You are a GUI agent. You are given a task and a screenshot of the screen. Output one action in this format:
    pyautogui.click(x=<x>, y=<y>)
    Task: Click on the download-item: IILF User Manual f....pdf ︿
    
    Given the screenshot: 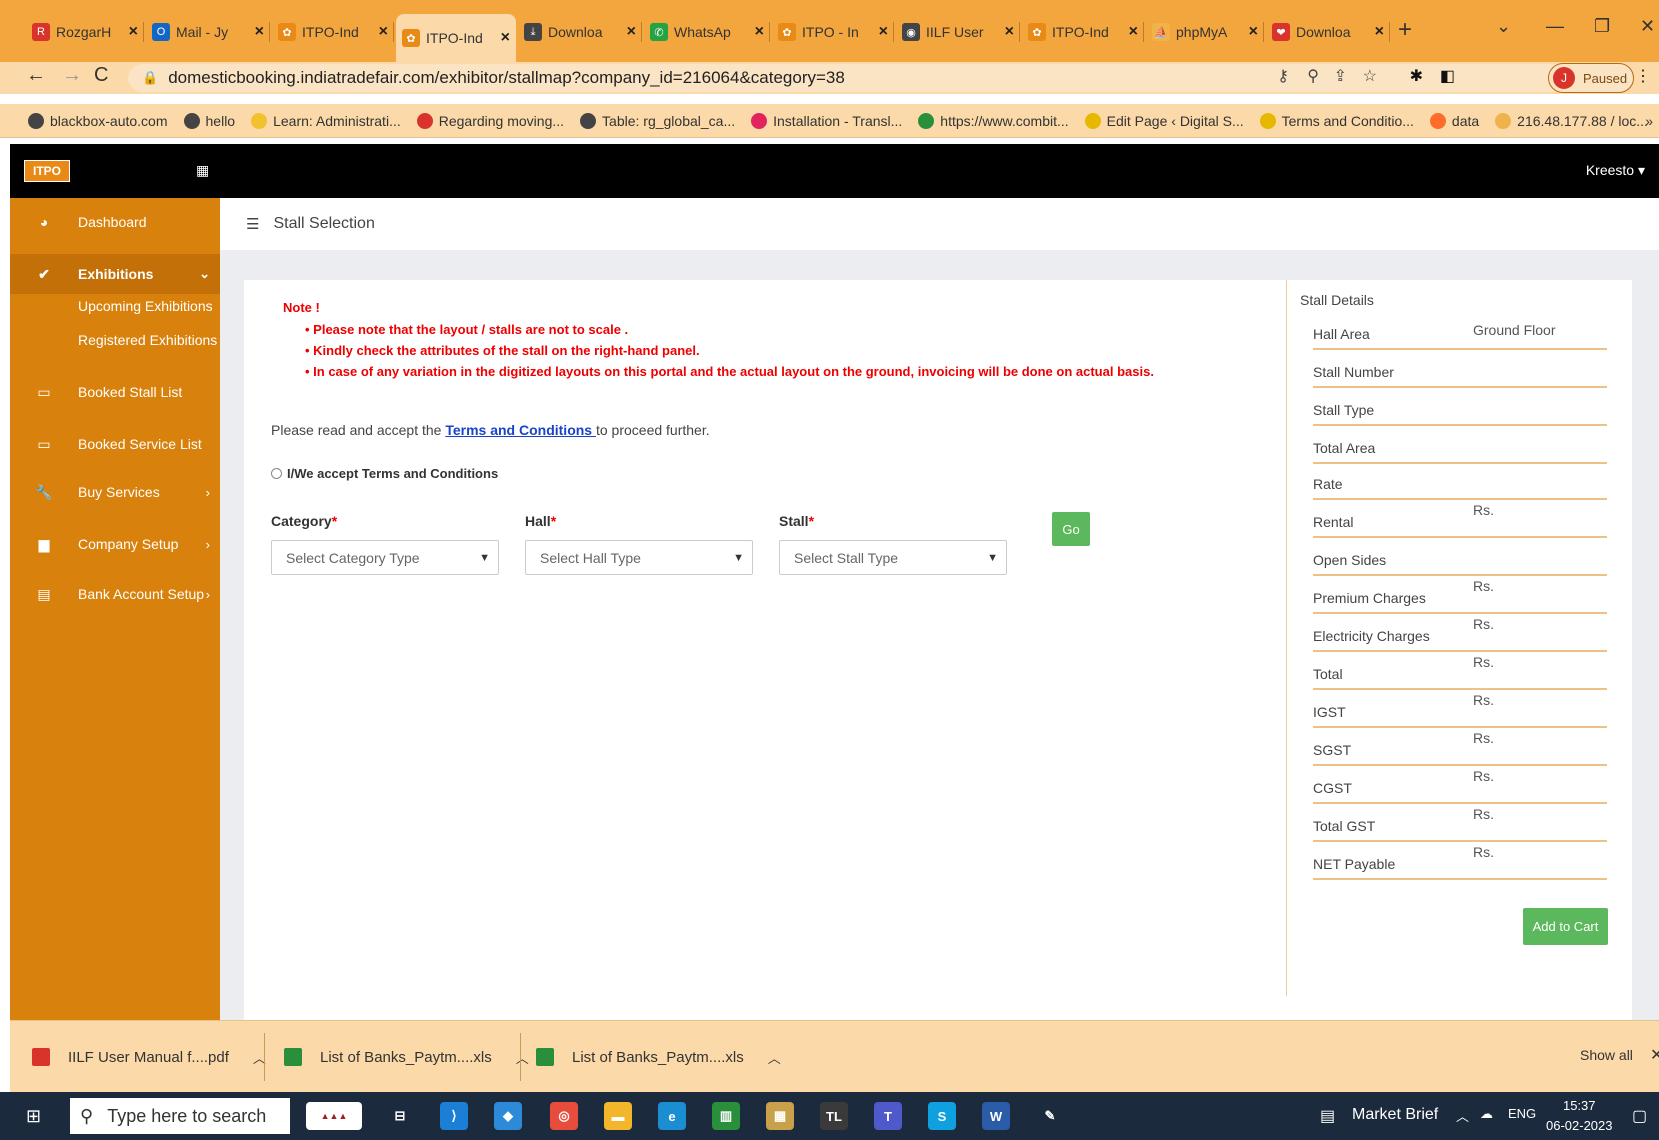 What is the action you would take?
    pyautogui.click(x=149, y=1057)
    